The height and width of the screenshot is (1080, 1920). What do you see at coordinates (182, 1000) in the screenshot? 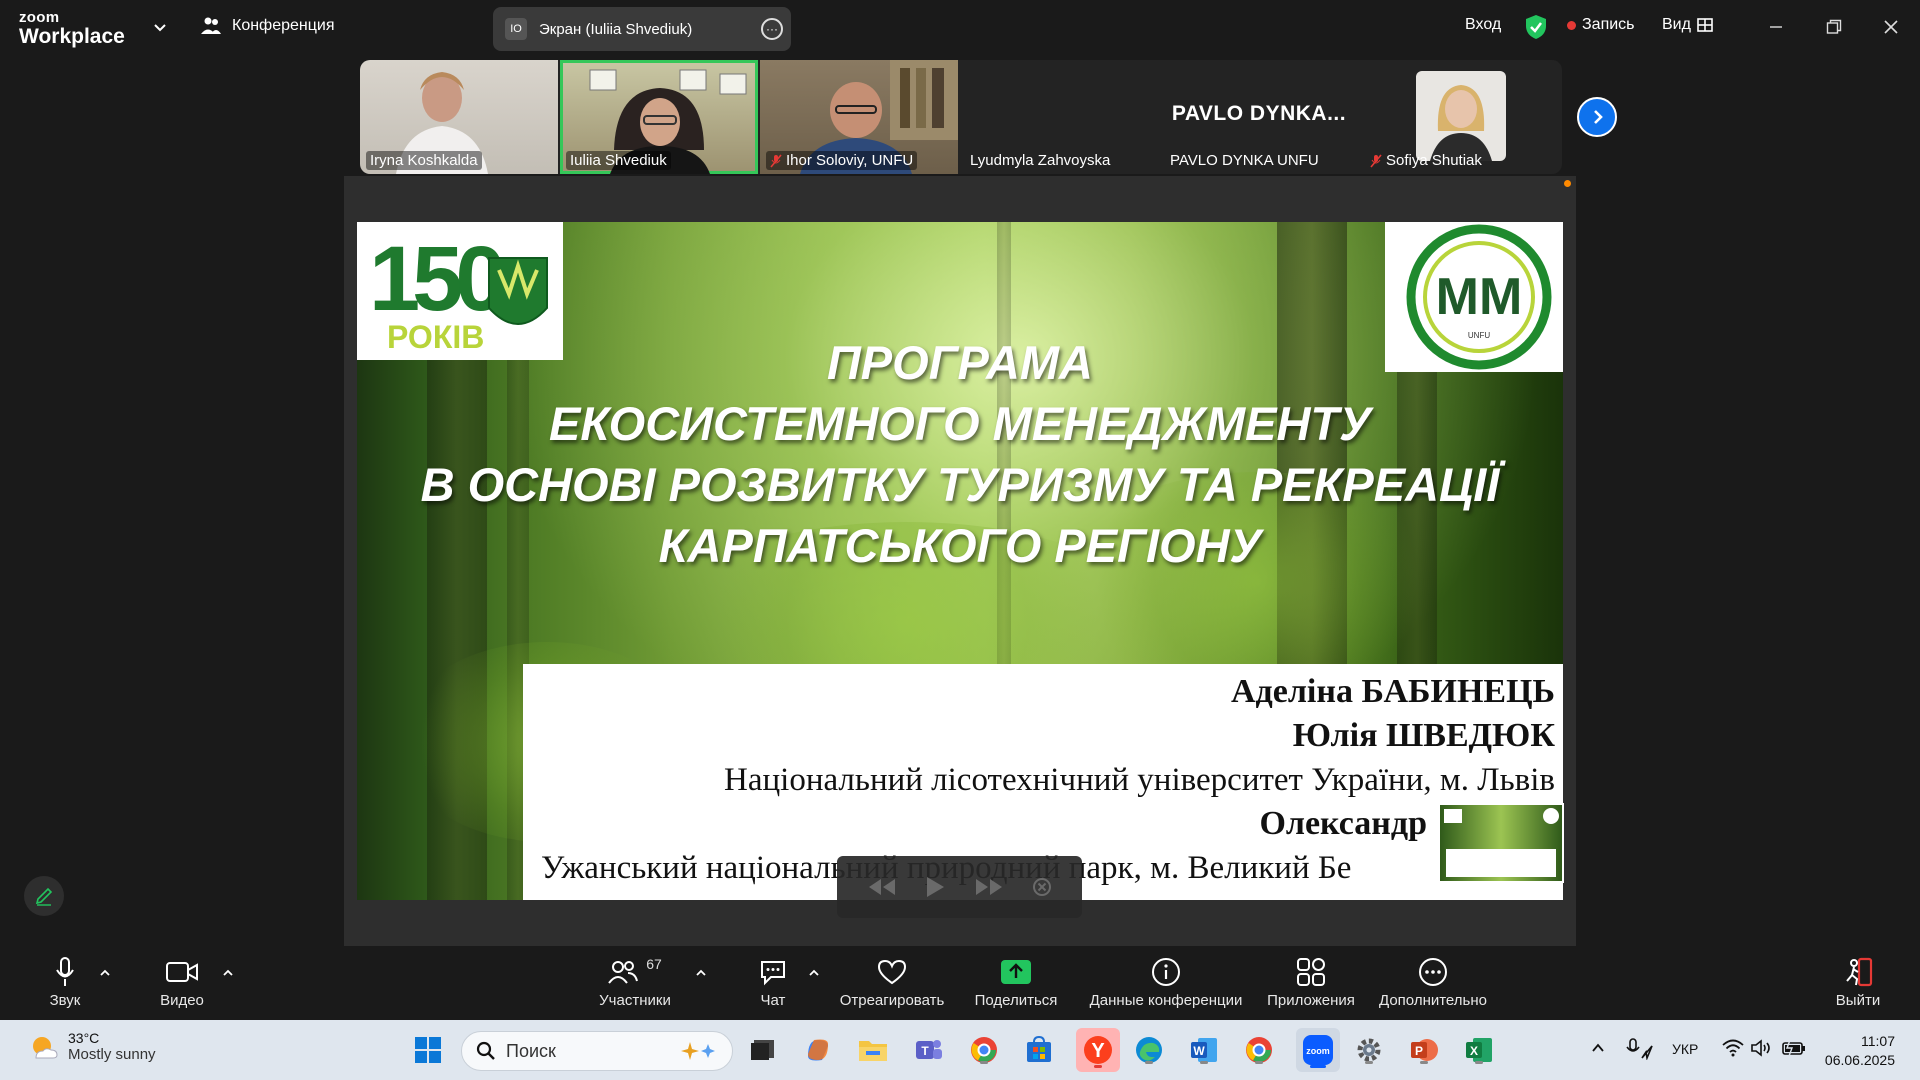
I see `video-label: Видео` at bounding box center [182, 1000].